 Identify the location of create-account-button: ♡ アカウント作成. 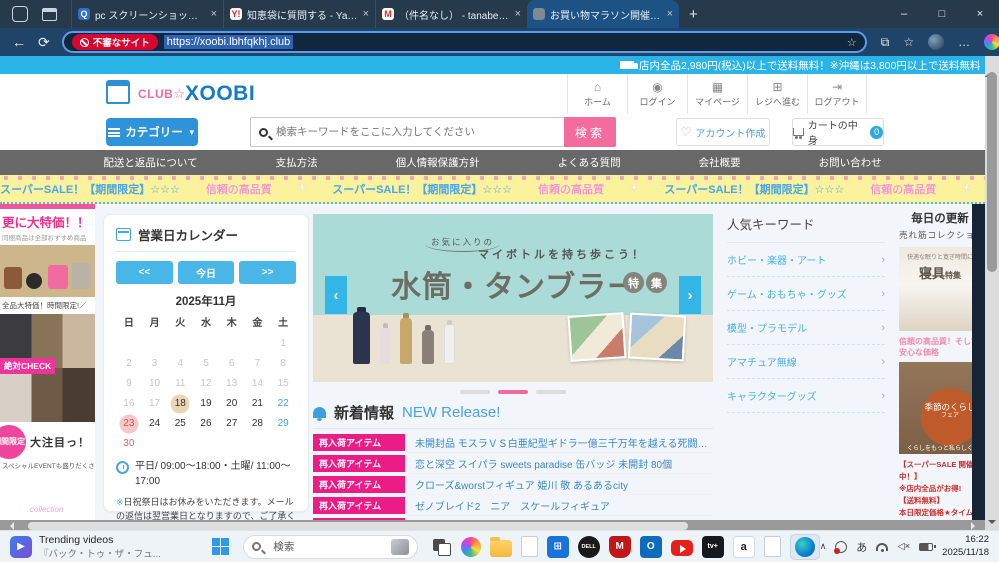
(723, 132).